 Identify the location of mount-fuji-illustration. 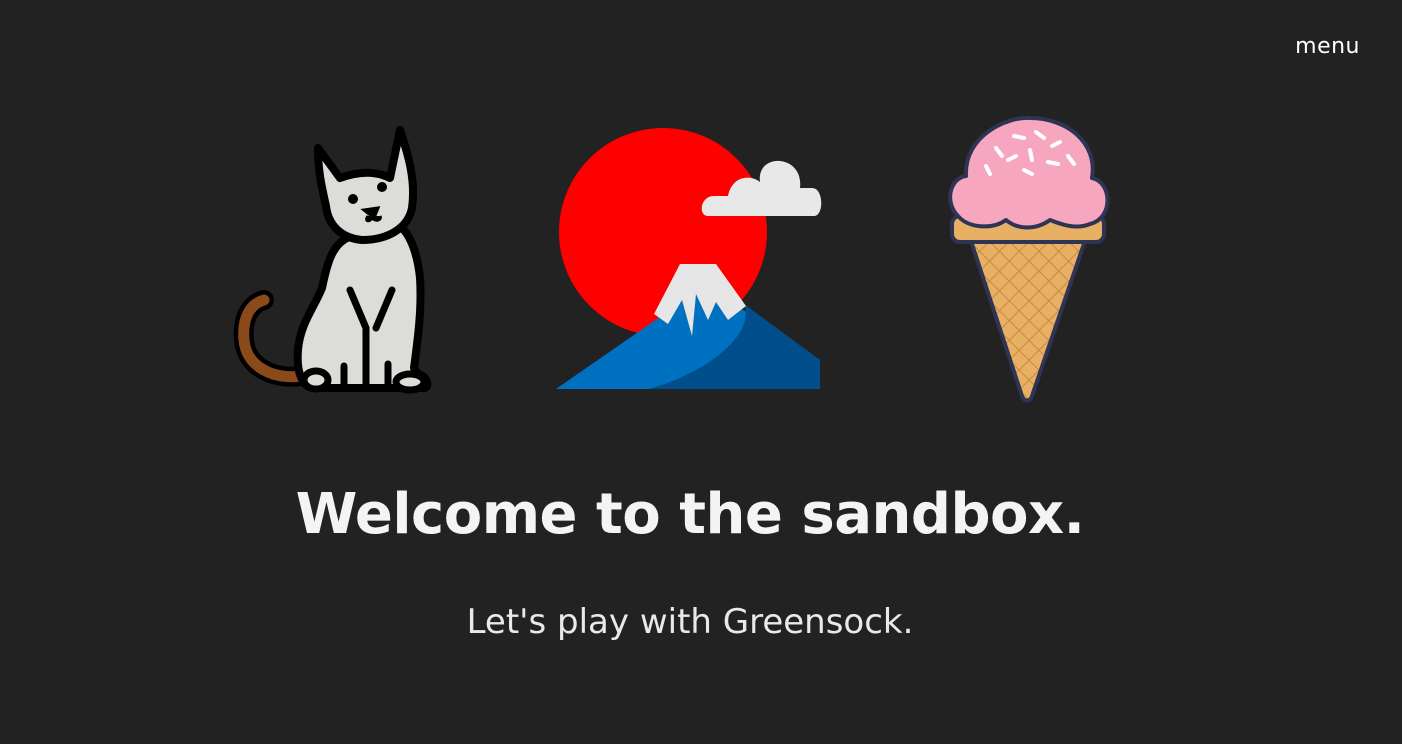
(689, 258).